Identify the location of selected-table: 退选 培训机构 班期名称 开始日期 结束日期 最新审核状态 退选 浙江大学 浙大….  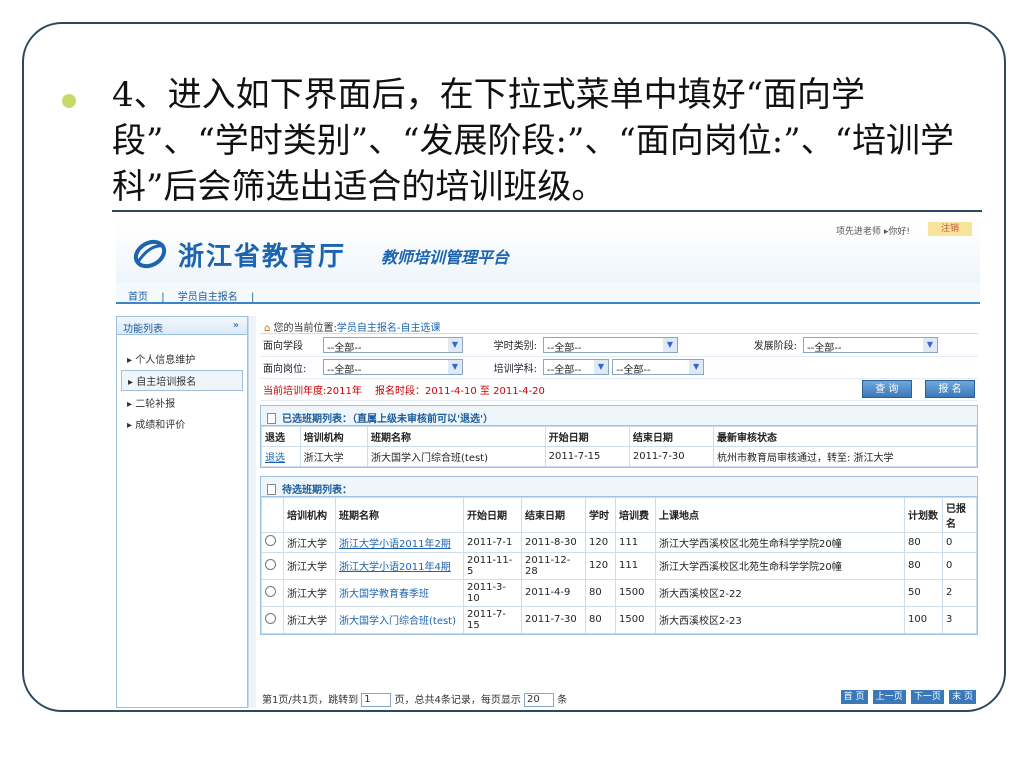
(619, 446).